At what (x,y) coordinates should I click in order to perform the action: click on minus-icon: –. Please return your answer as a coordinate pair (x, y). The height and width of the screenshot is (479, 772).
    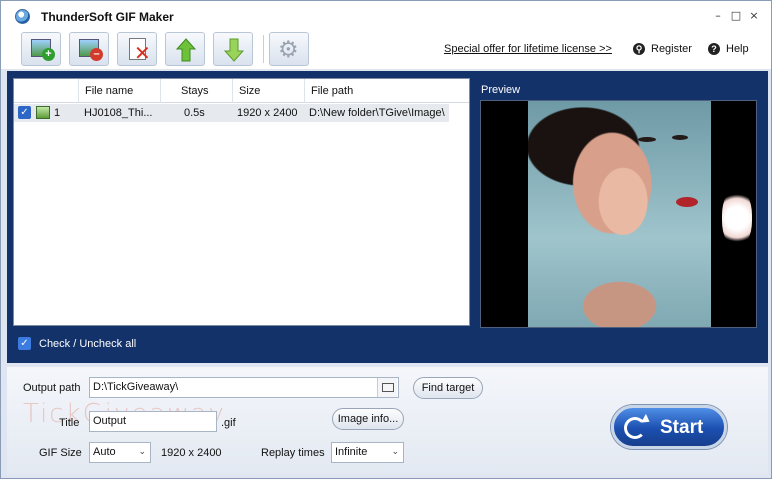
    Looking at the image, I should click on (96, 54).